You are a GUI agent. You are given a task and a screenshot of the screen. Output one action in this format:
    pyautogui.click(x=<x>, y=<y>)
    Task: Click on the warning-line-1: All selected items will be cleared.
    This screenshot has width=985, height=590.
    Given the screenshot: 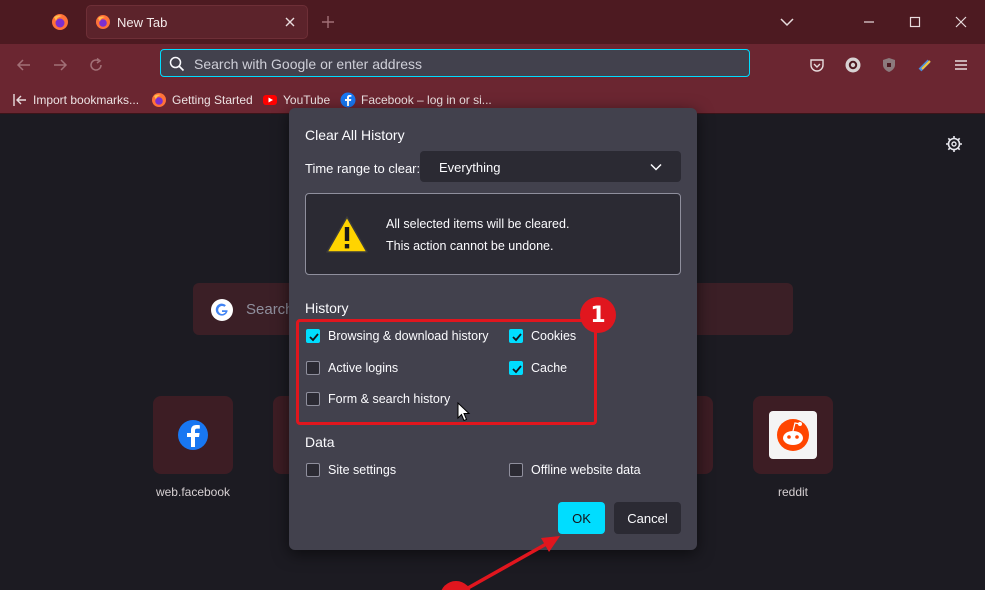 What is the action you would take?
    pyautogui.click(x=478, y=224)
    